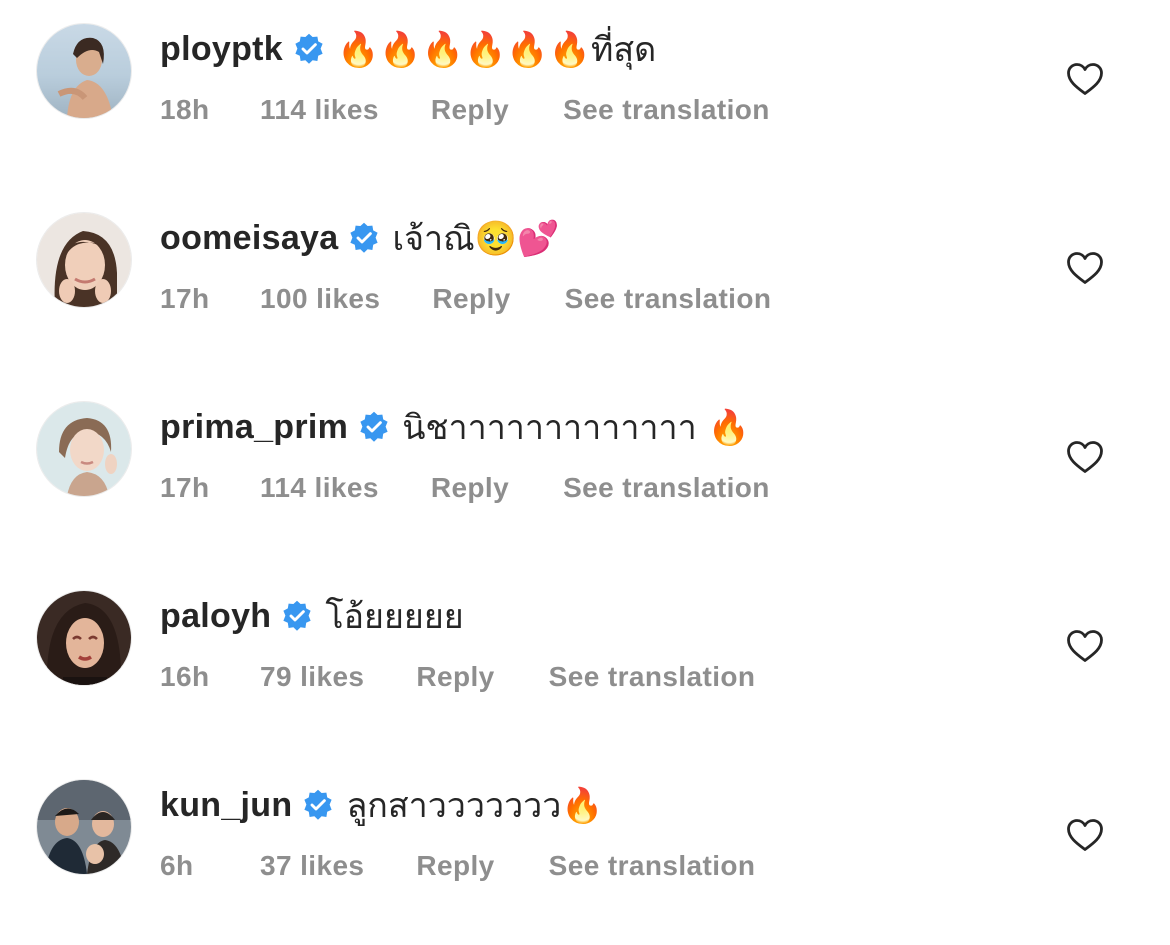 The height and width of the screenshot is (945, 1170). I want to click on comment-text: เจ้าณิ🥹💕, so click(476, 239).